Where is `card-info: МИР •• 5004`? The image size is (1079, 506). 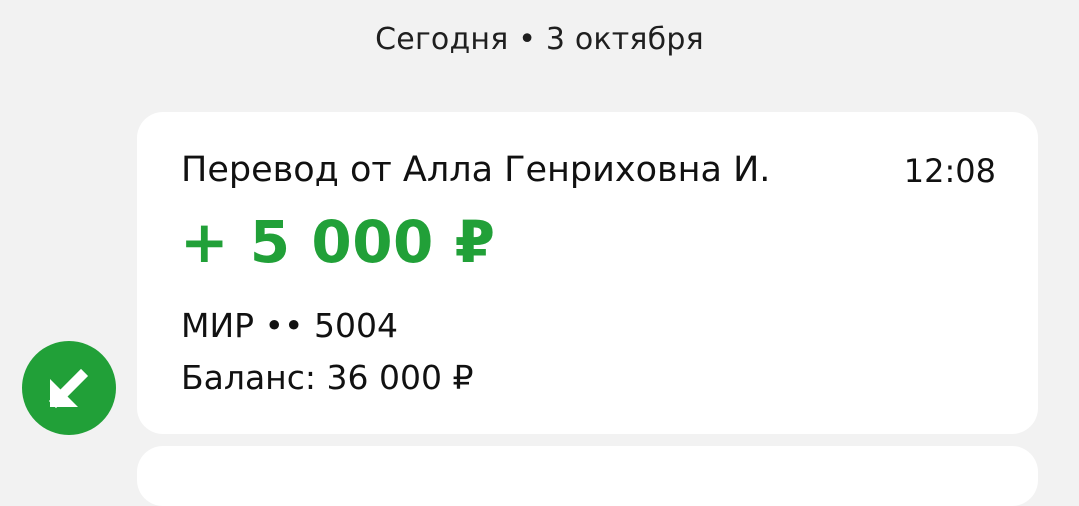
card-info: МИР •• 5004 is located at coordinates (289, 325).